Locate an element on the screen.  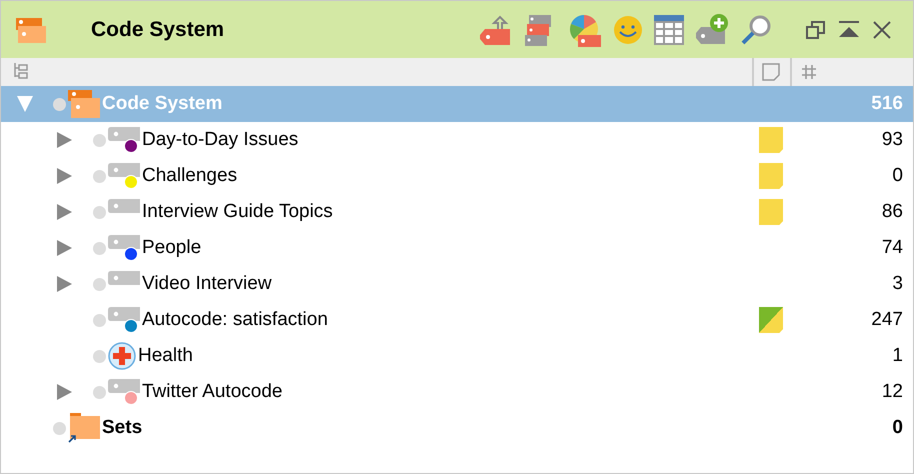
hierarchy-icon is located at coordinates (21, 71).